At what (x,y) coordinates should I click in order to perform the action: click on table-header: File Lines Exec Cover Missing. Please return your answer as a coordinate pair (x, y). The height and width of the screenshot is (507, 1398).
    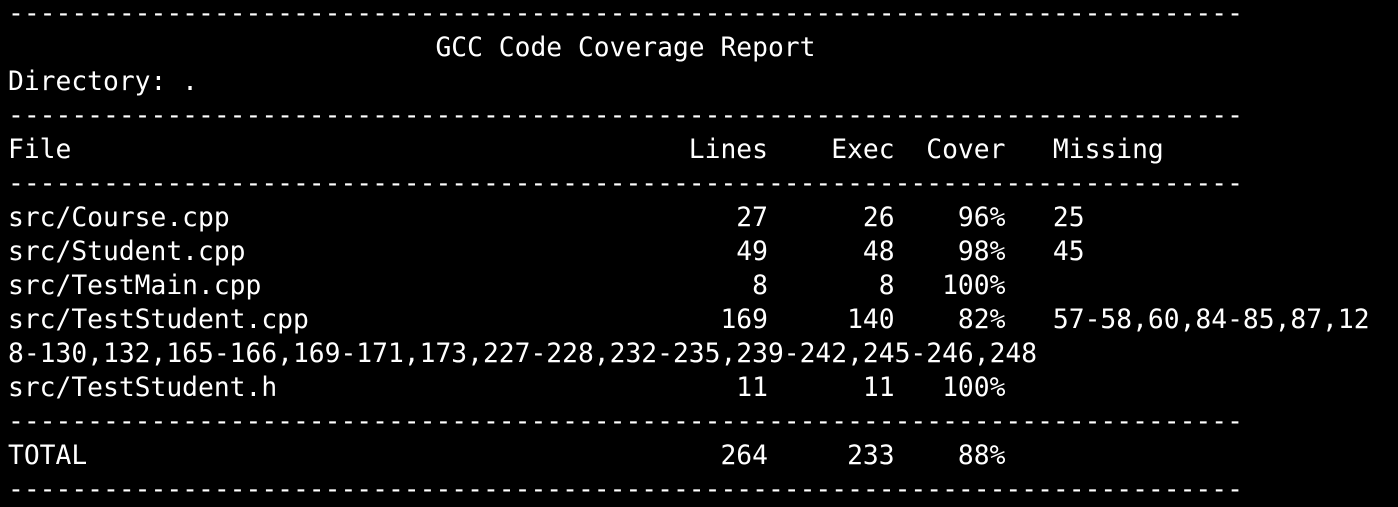
    Looking at the image, I should click on (586, 150).